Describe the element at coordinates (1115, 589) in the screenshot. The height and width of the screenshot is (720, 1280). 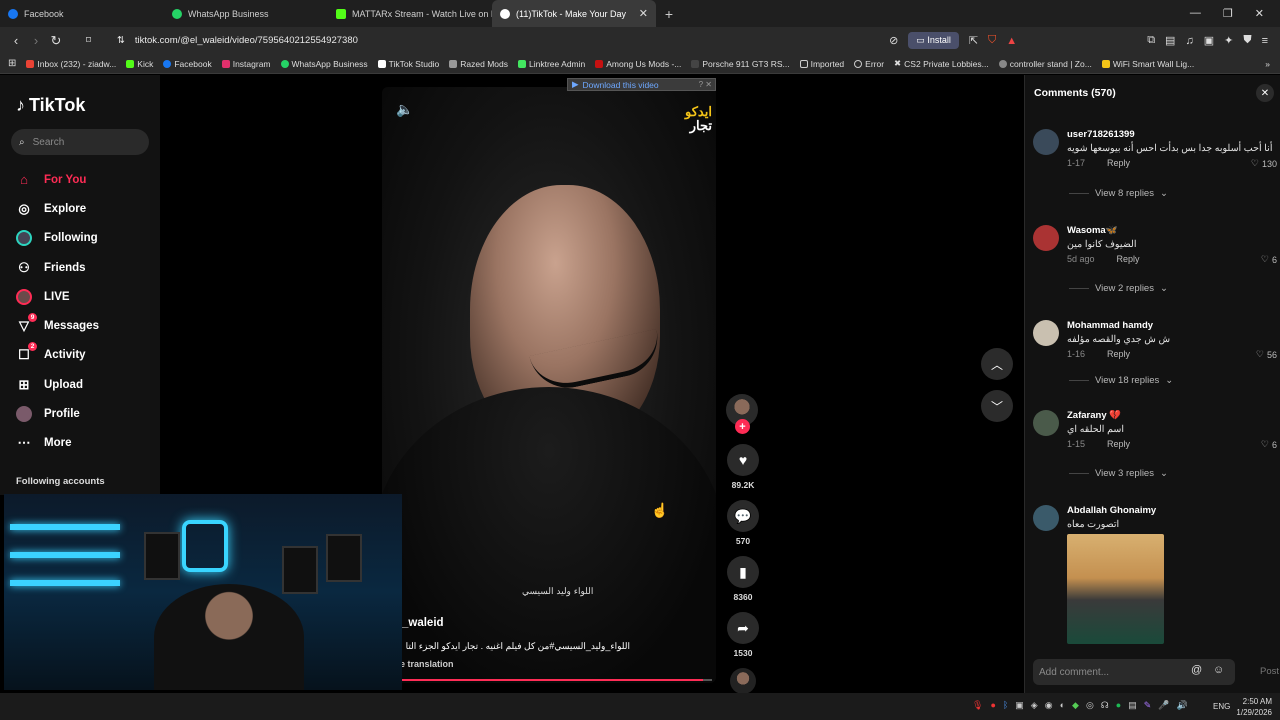
I see `comment-photo` at that location.